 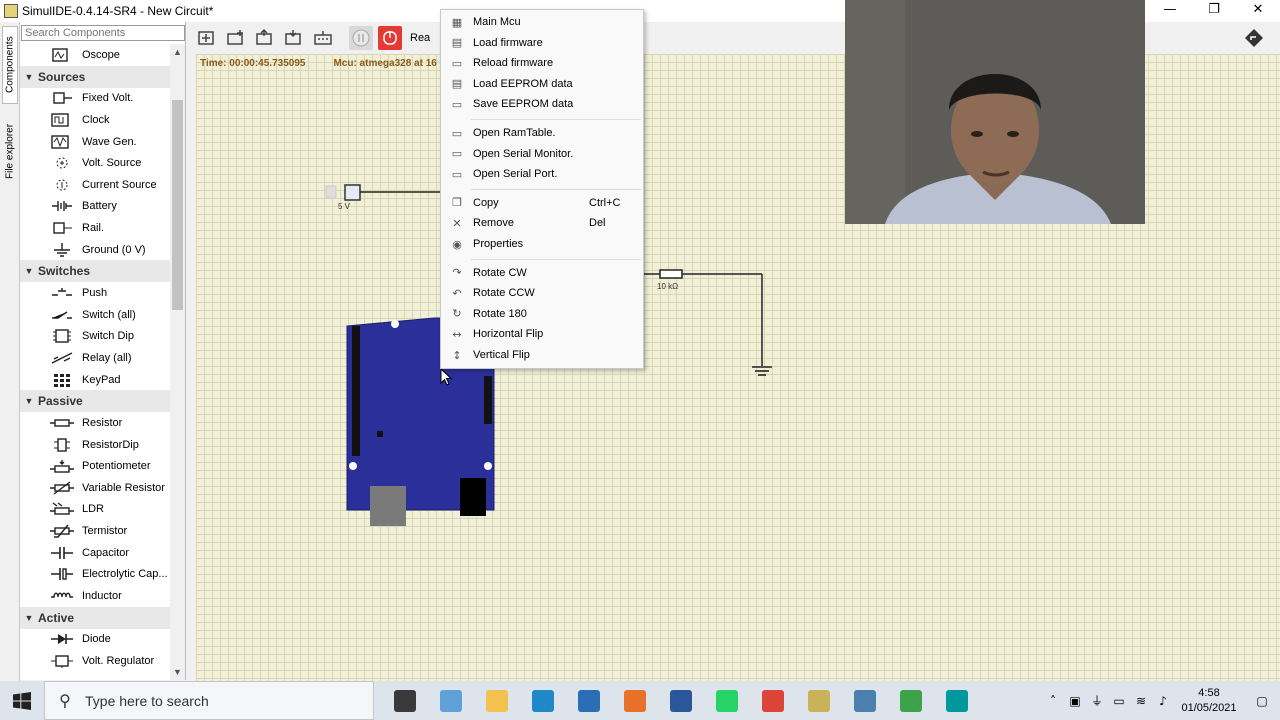 What do you see at coordinates (635, 700) in the screenshot?
I see `firefox-taskbar-button` at bounding box center [635, 700].